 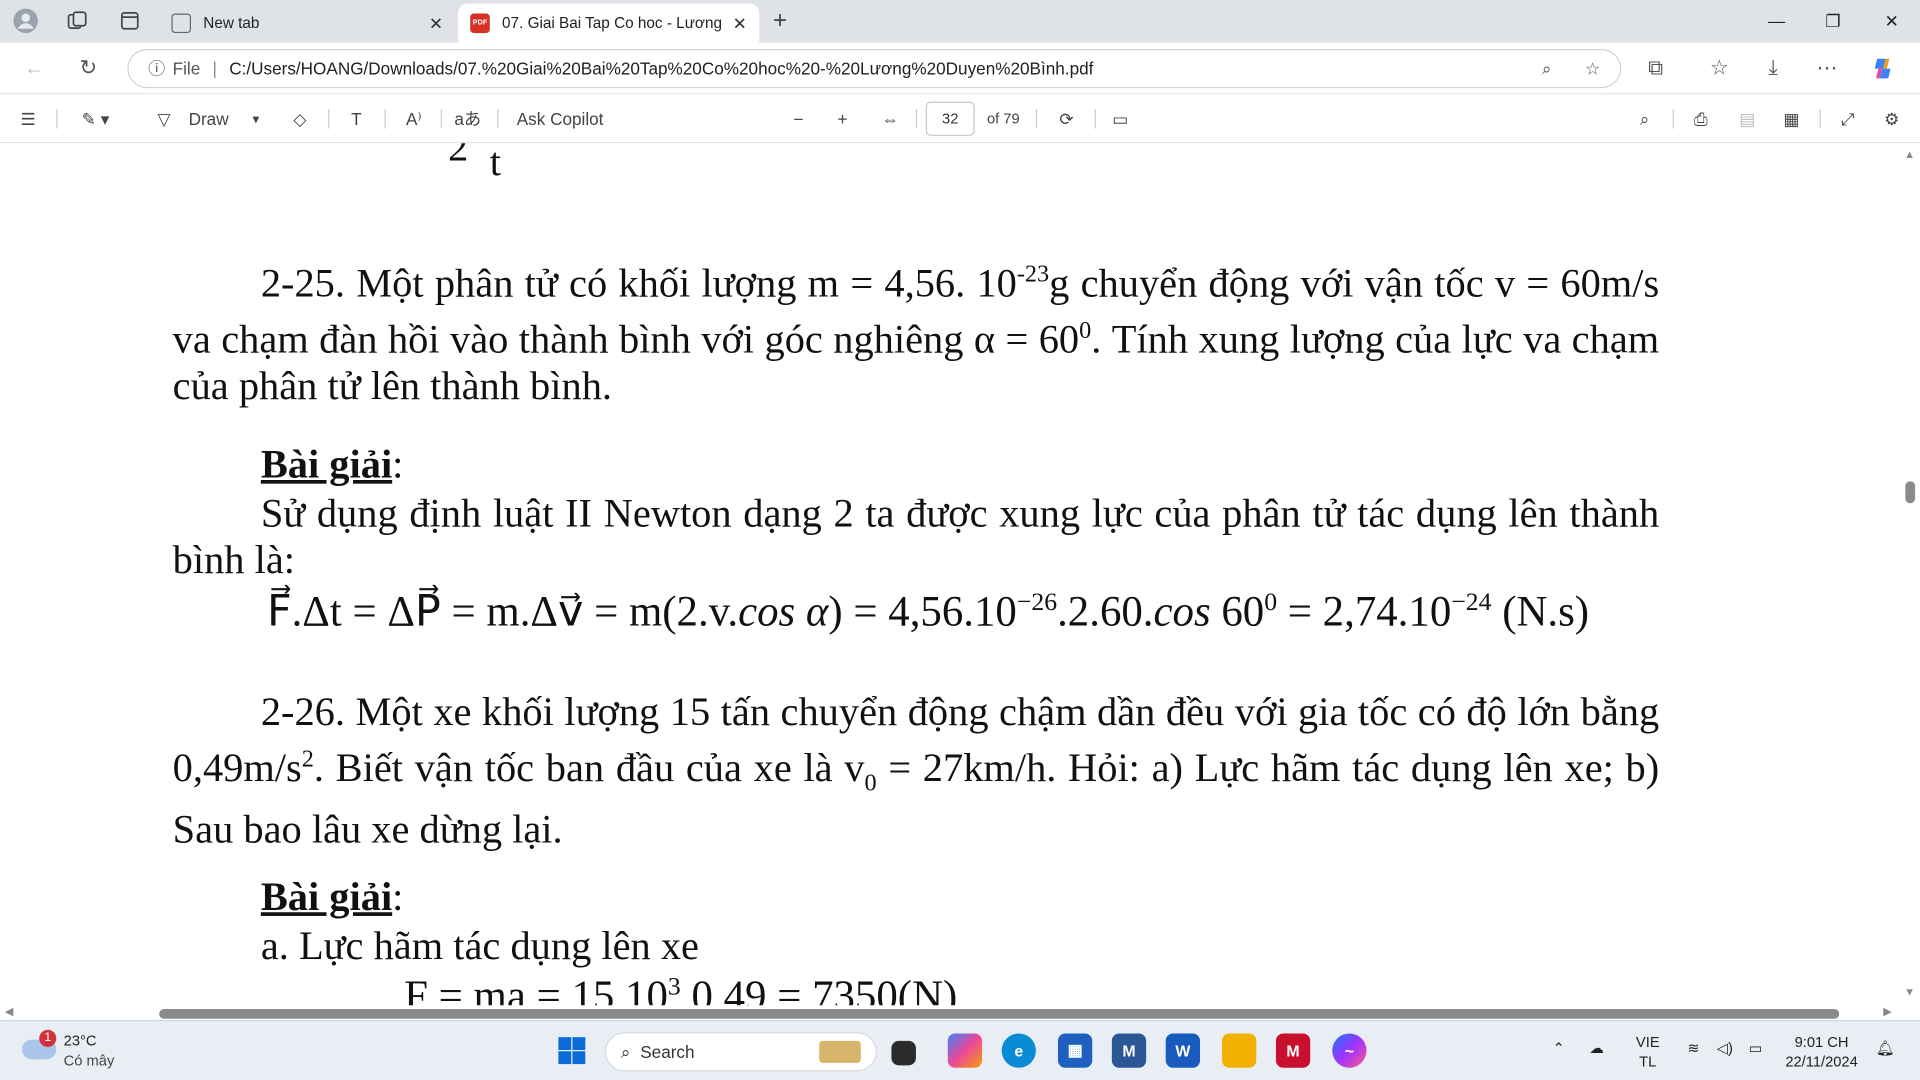 I want to click on search-label: Search, so click(x=667, y=1052).